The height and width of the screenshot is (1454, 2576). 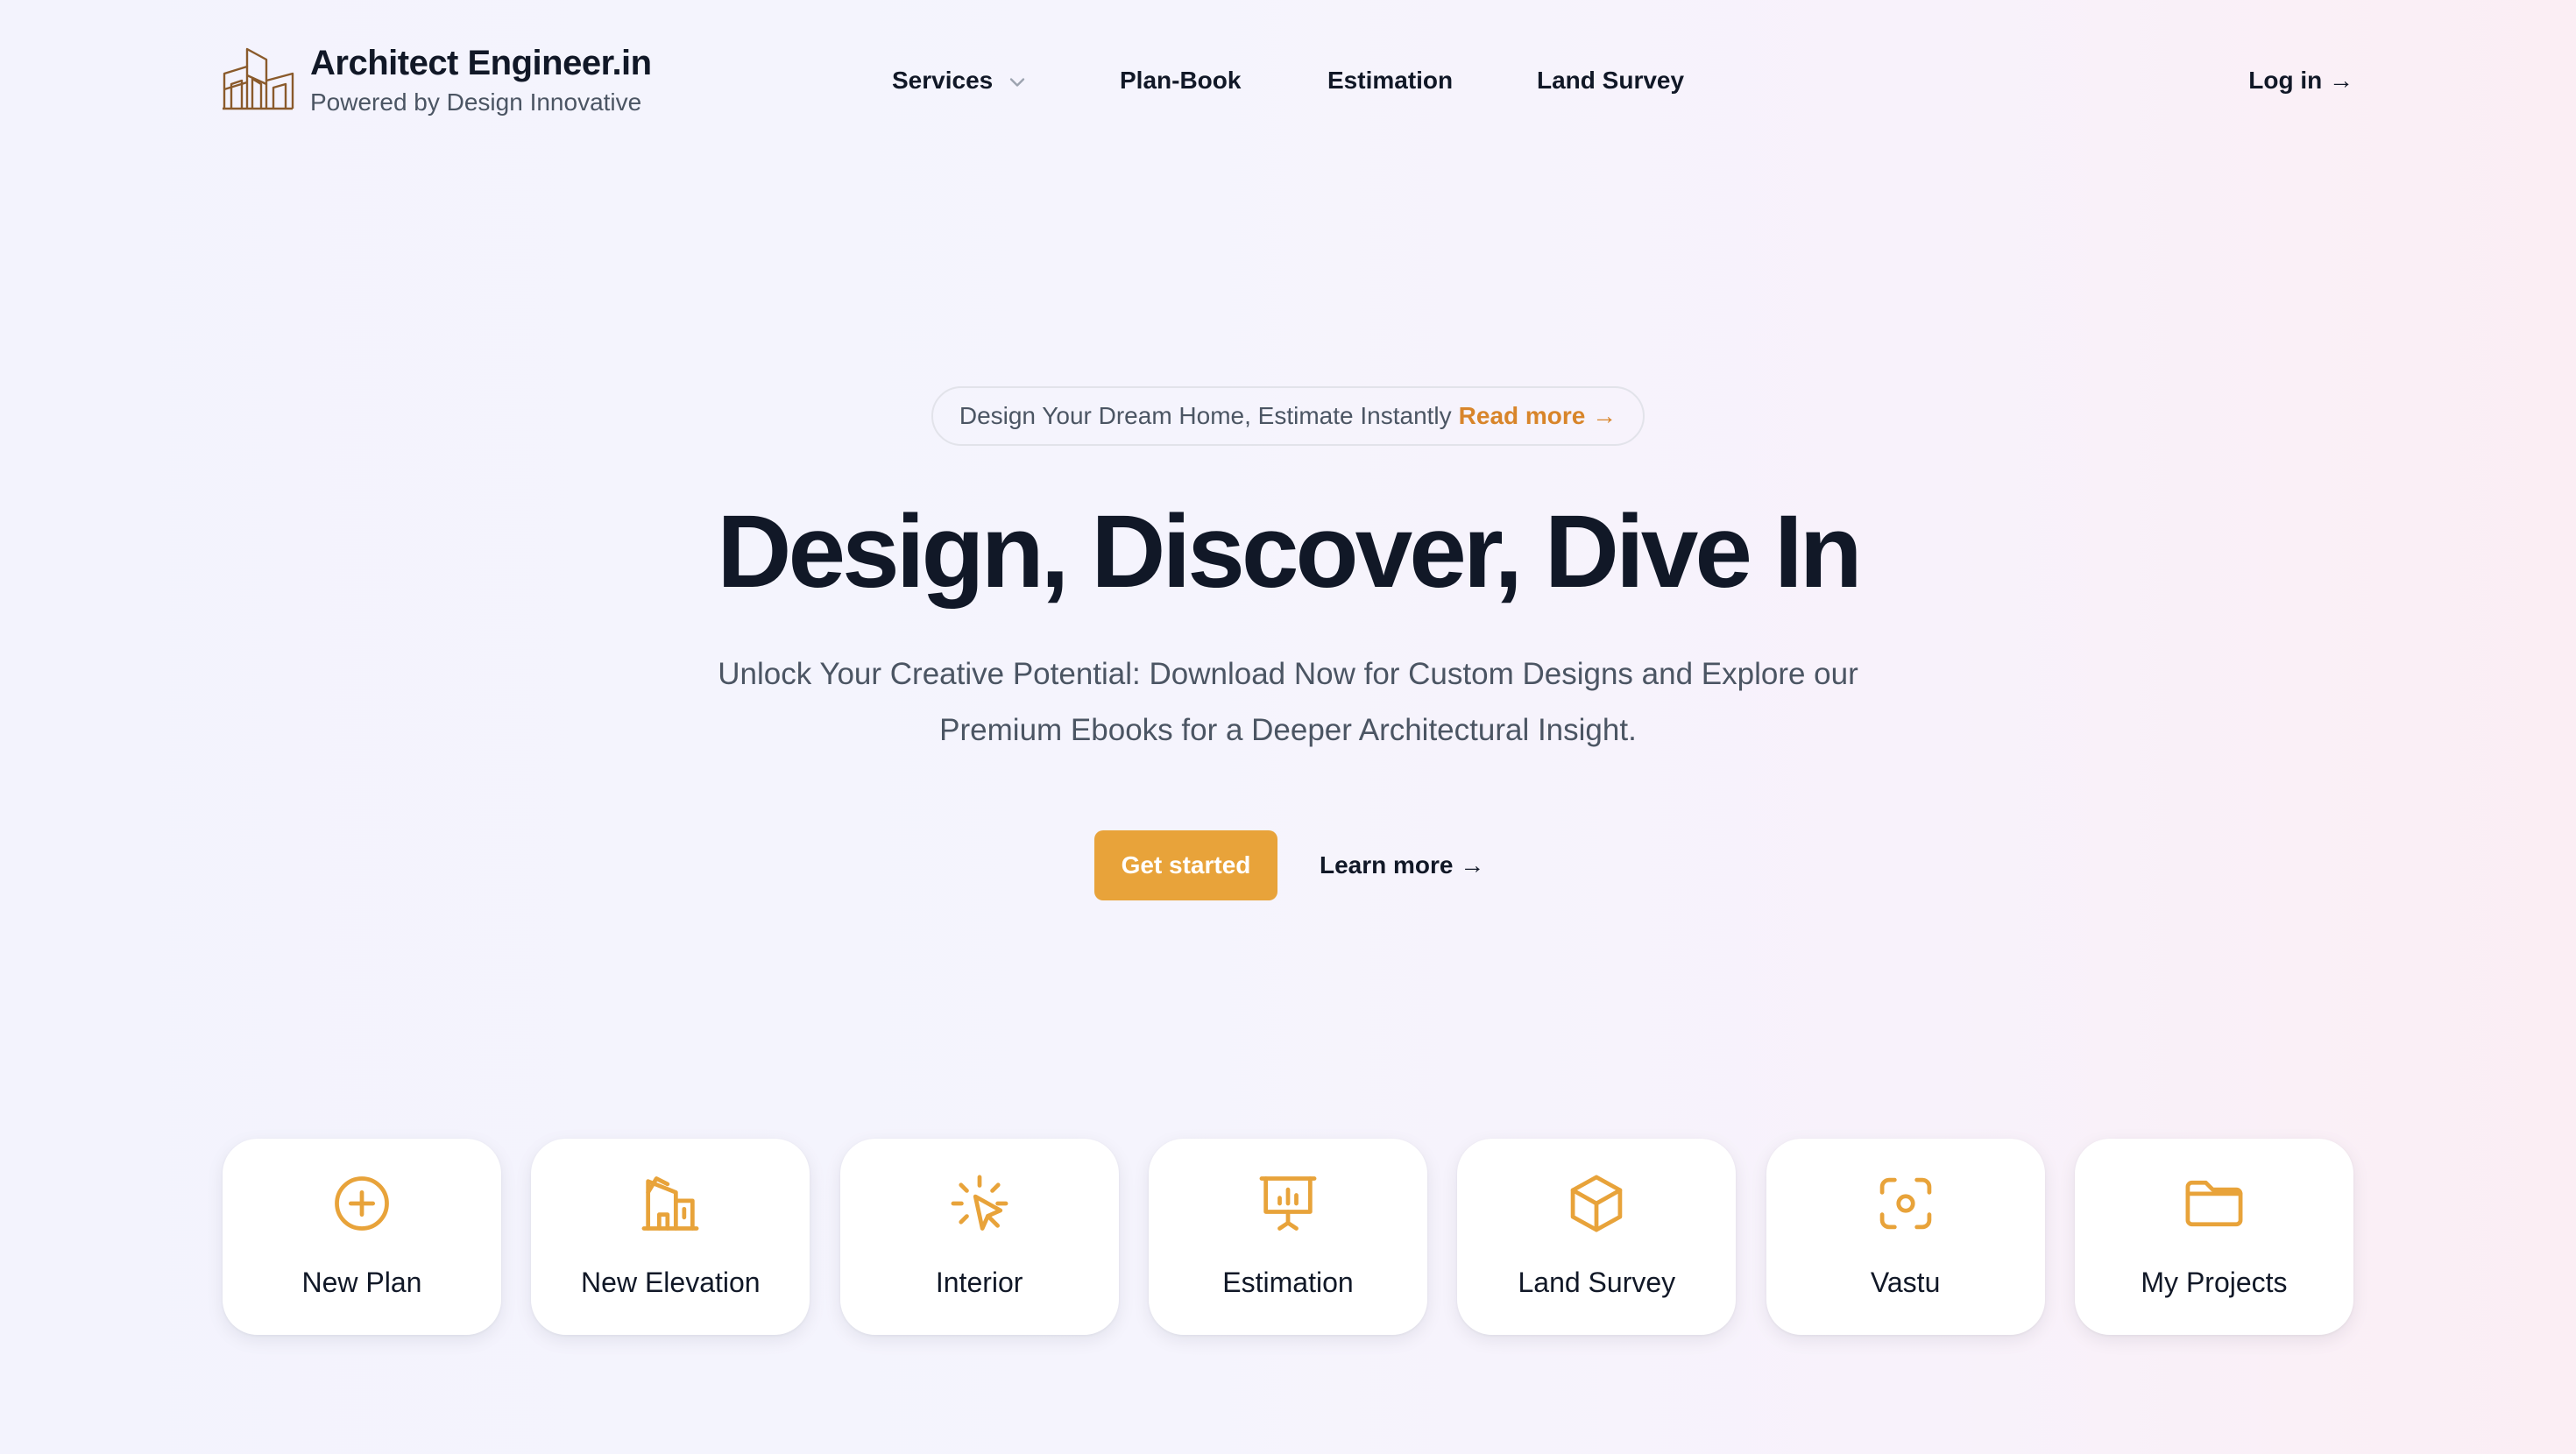 What do you see at coordinates (1288, 1282) in the screenshot?
I see `card-label: Estimation` at bounding box center [1288, 1282].